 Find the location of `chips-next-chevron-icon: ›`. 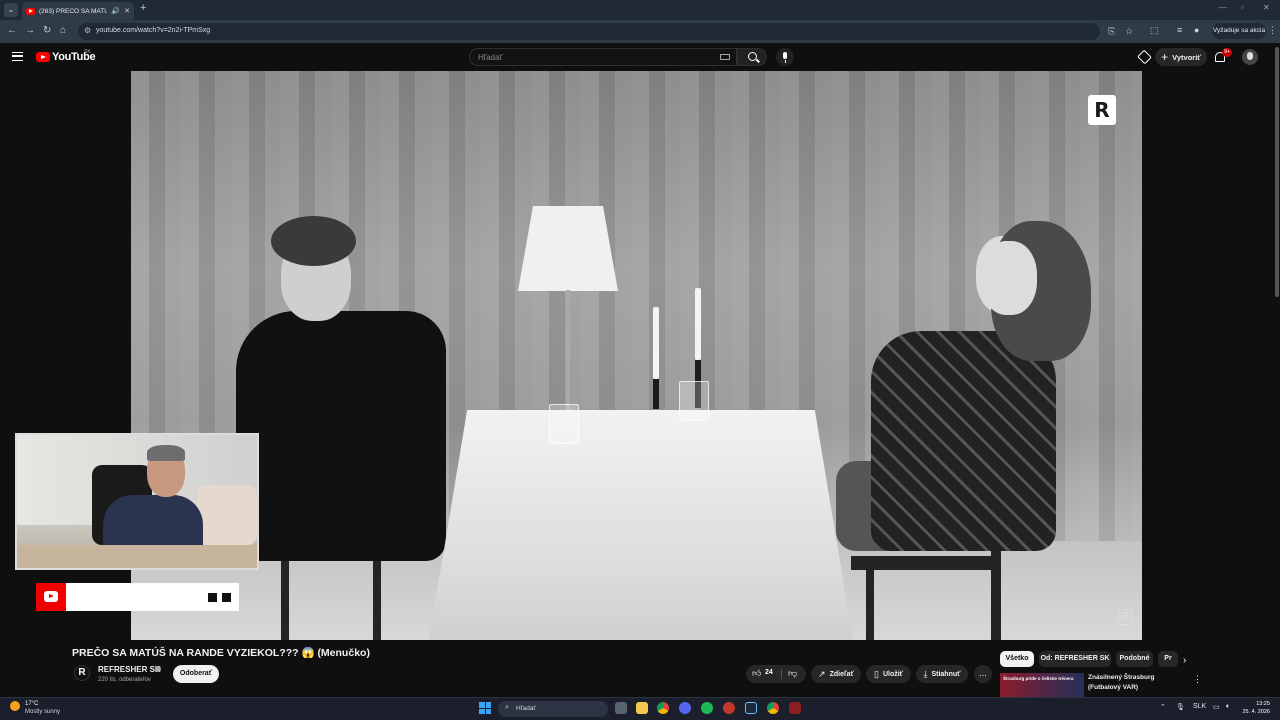

chips-next-chevron-icon: › is located at coordinates (1184, 660).